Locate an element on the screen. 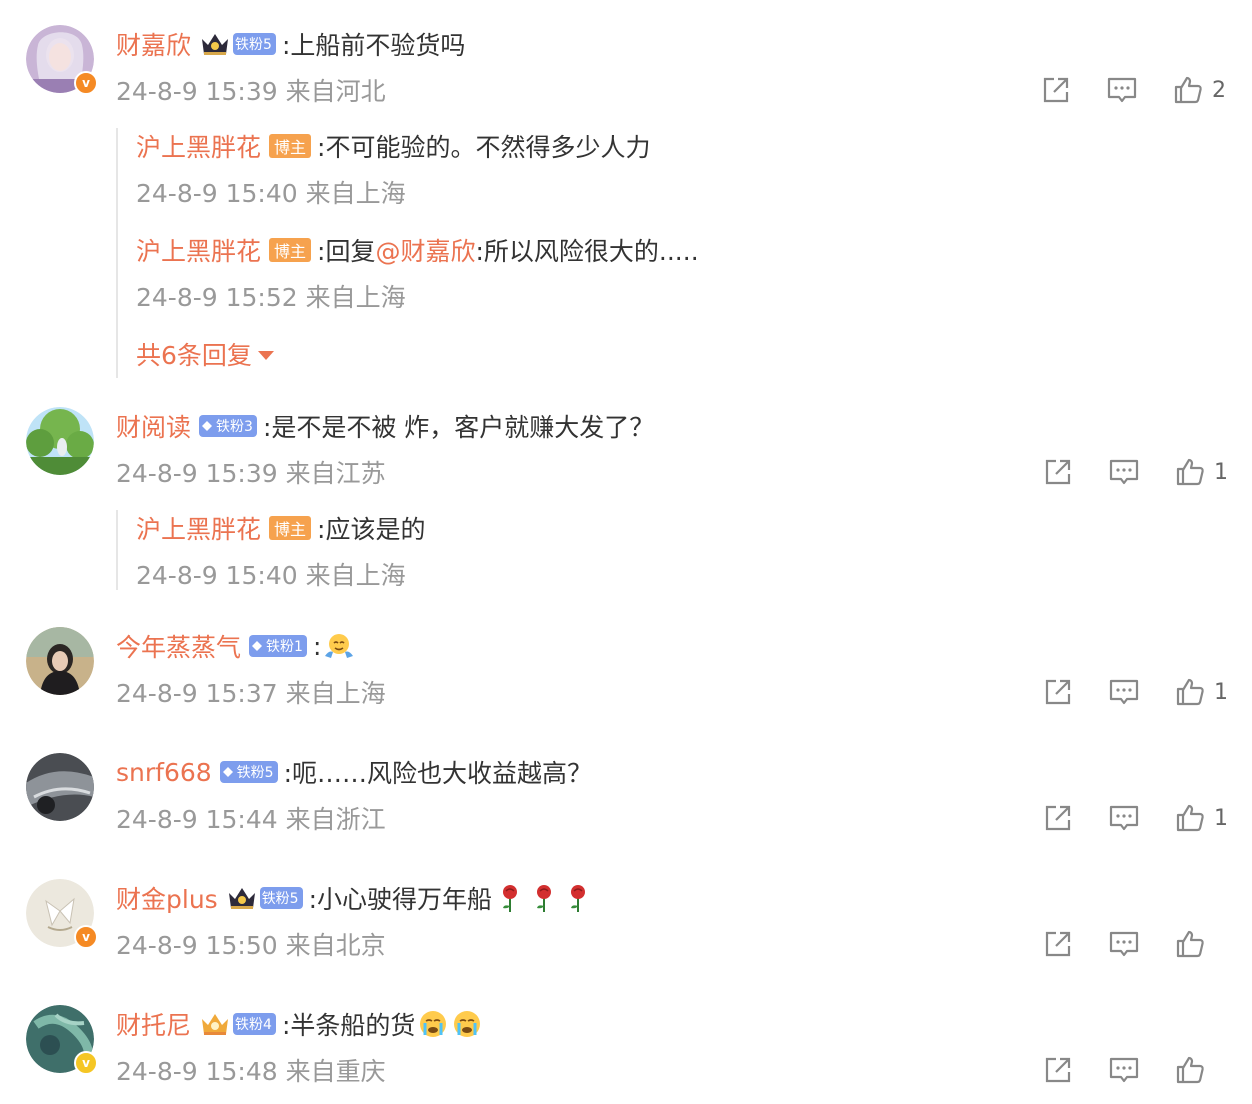 The height and width of the screenshot is (1104, 1252). like-button: 2 is located at coordinates (1199, 90).